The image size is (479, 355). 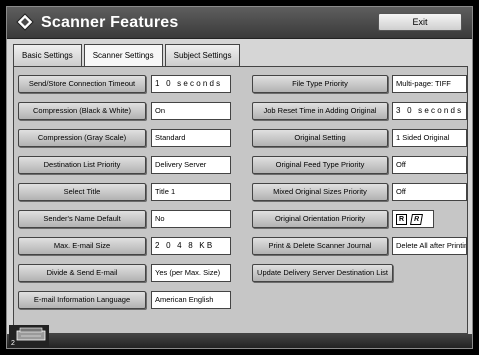 I want to click on compression-bw-button: Compression (Black & White), so click(x=82, y=111).